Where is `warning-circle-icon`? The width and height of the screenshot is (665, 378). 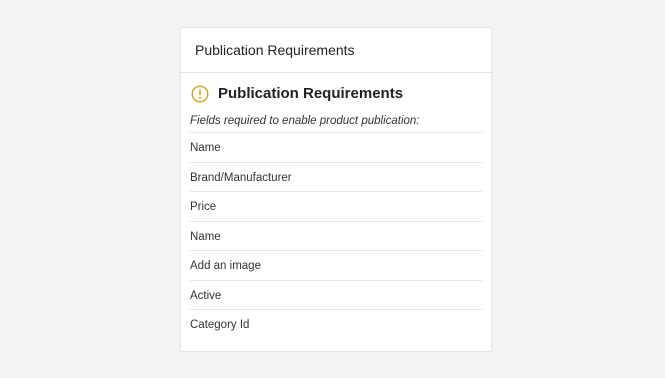 warning-circle-icon is located at coordinates (200, 93).